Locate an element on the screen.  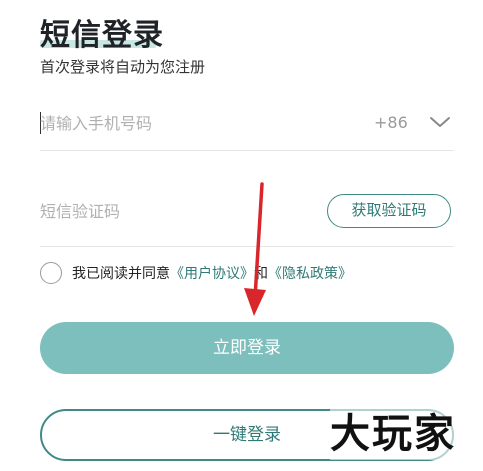
agreement-text: 我已阅读并同意《用户协议》和《隐私政策》 is located at coordinates (212, 273).